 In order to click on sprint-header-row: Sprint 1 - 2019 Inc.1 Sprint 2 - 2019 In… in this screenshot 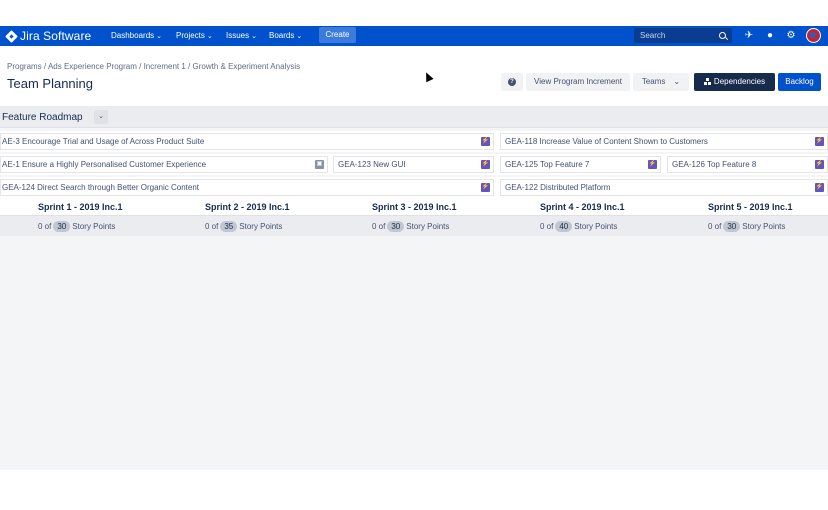, I will do `click(414, 207)`.